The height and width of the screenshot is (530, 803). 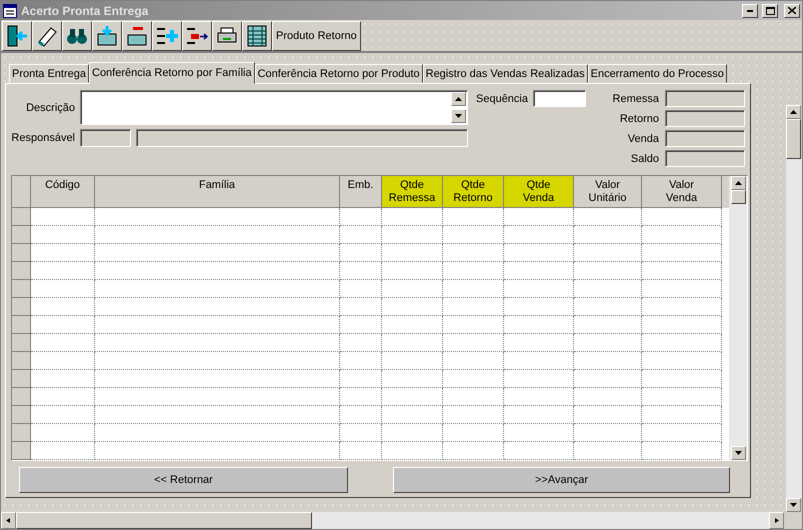 What do you see at coordinates (608, 192) in the screenshot?
I see `column-header: Valor Unitário` at bounding box center [608, 192].